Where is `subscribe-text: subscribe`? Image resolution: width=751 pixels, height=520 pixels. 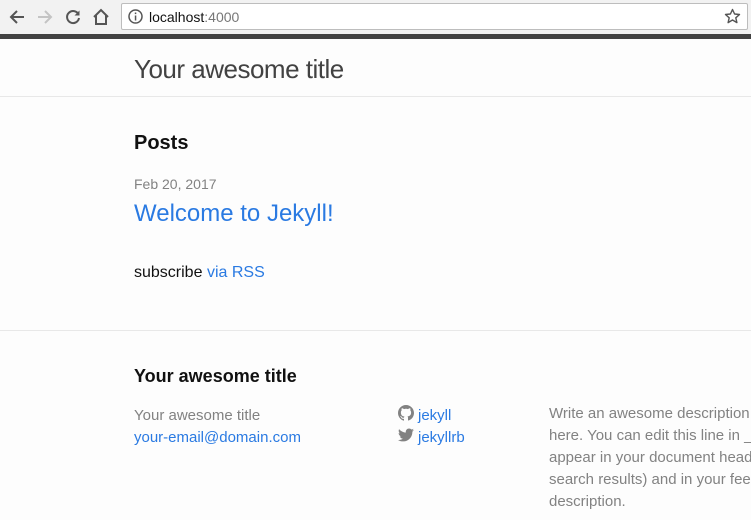 subscribe-text: subscribe is located at coordinates (168, 272).